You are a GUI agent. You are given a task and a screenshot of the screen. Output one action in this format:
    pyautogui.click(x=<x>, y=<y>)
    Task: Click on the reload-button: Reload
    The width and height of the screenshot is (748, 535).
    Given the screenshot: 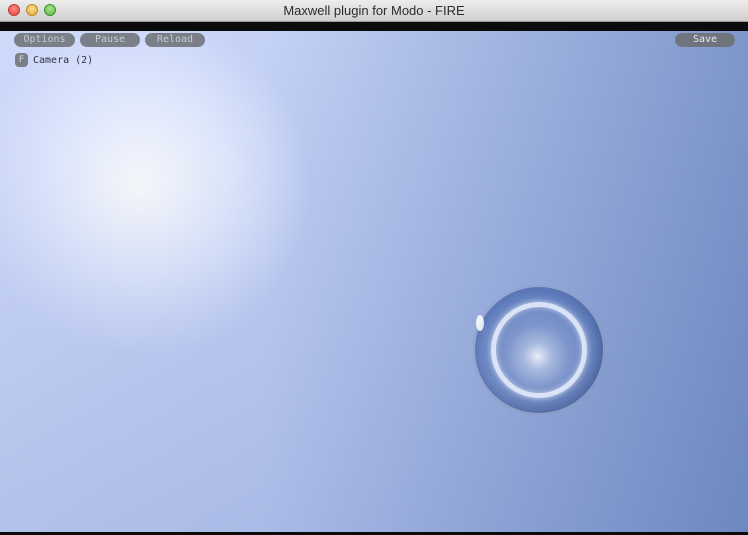 What is the action you would take?
    pyautogui.click(x=175, y=40)
    